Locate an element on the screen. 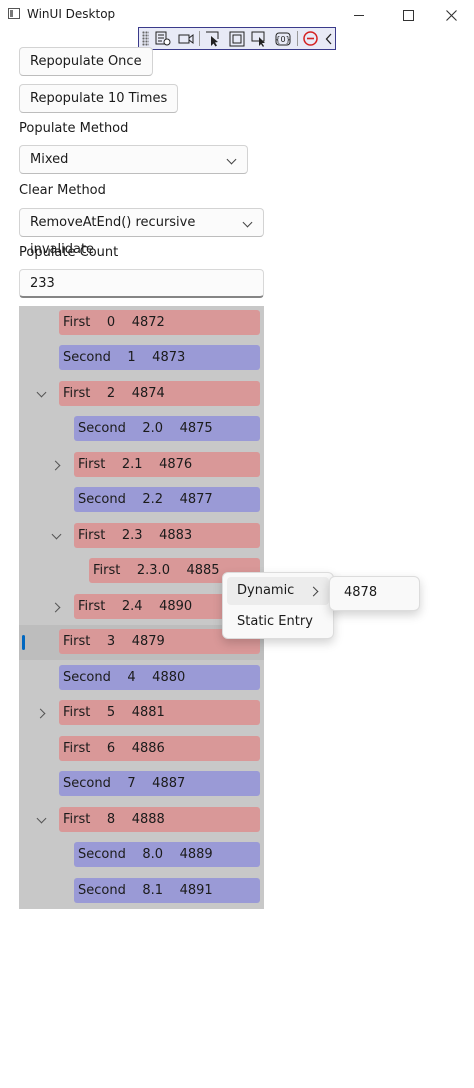 The width and height of the screenshot is (474, 1088). tree-row: First 5 4881 is located at coordinates (141, 713).